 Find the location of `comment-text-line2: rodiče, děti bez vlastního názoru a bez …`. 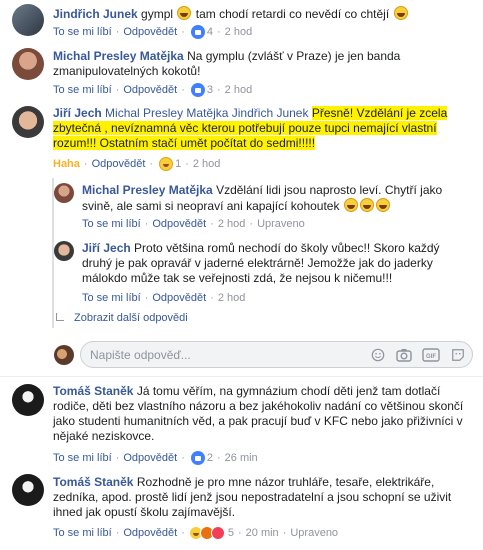

comment-text-line2: rodiče, děti bez vlastního názoru a bez … is located at coordinates (258, 406).